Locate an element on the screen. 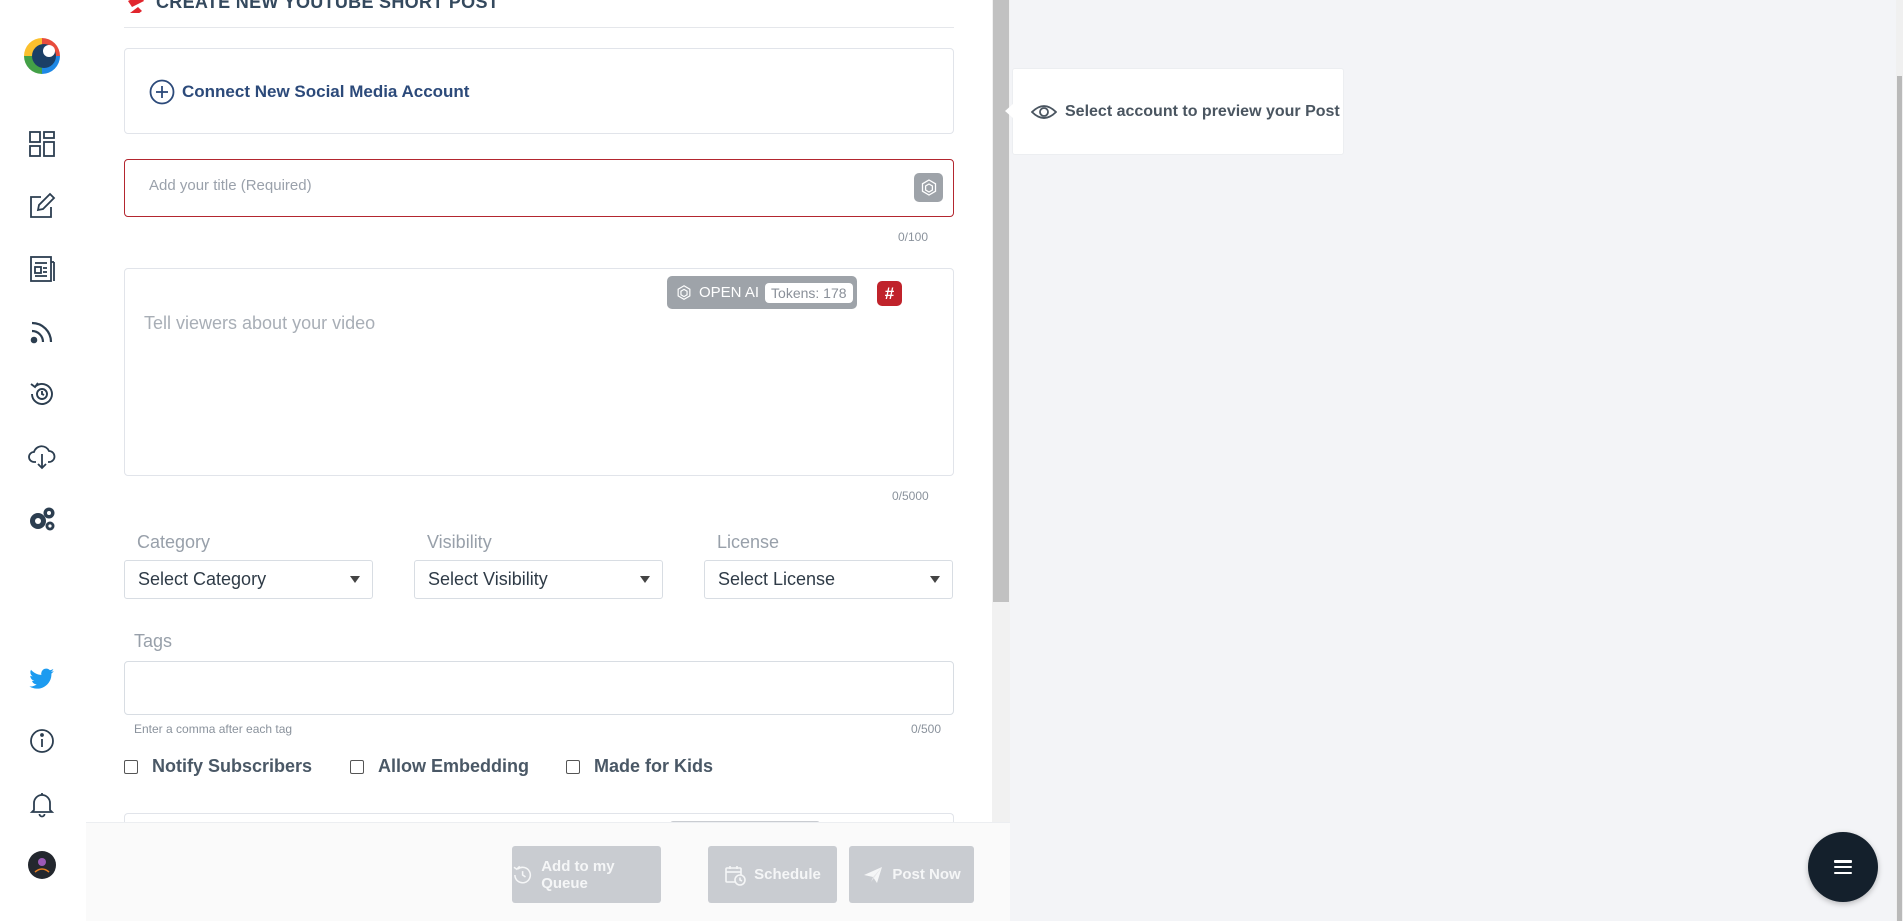  allow-embedding-option: Allow Embedding is located at coordinates (439, 766).